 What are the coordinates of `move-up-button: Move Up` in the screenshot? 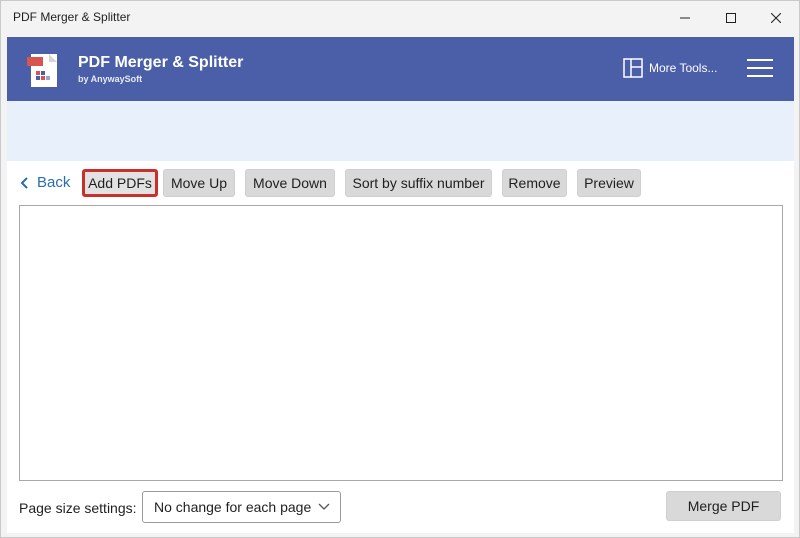 It's located at (199, 183).